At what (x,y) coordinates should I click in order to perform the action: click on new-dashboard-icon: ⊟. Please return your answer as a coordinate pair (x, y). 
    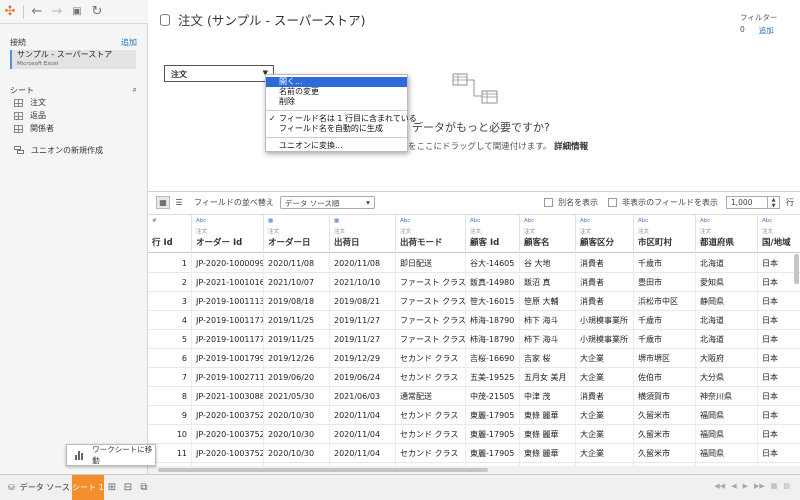
    Looking at the image, I should click on (128, 487).